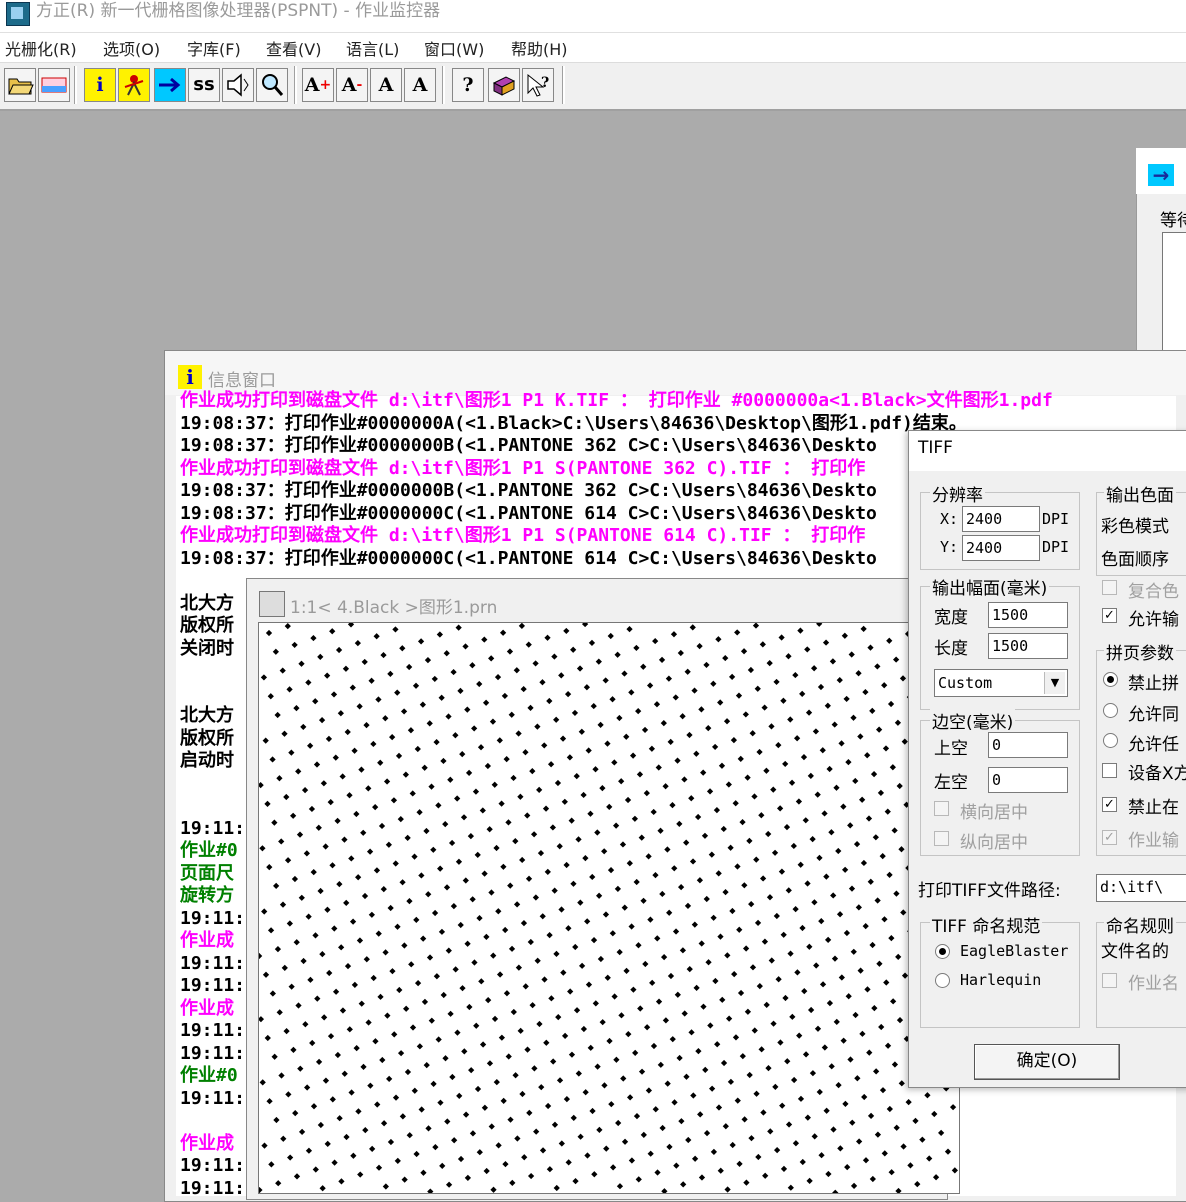 This screenshot has width=1186, height=1202. What do you see at coordinates (1153, 841) in the screenshot?
I see `job-output-label: 作业输` at bounding box center [1153, 841].